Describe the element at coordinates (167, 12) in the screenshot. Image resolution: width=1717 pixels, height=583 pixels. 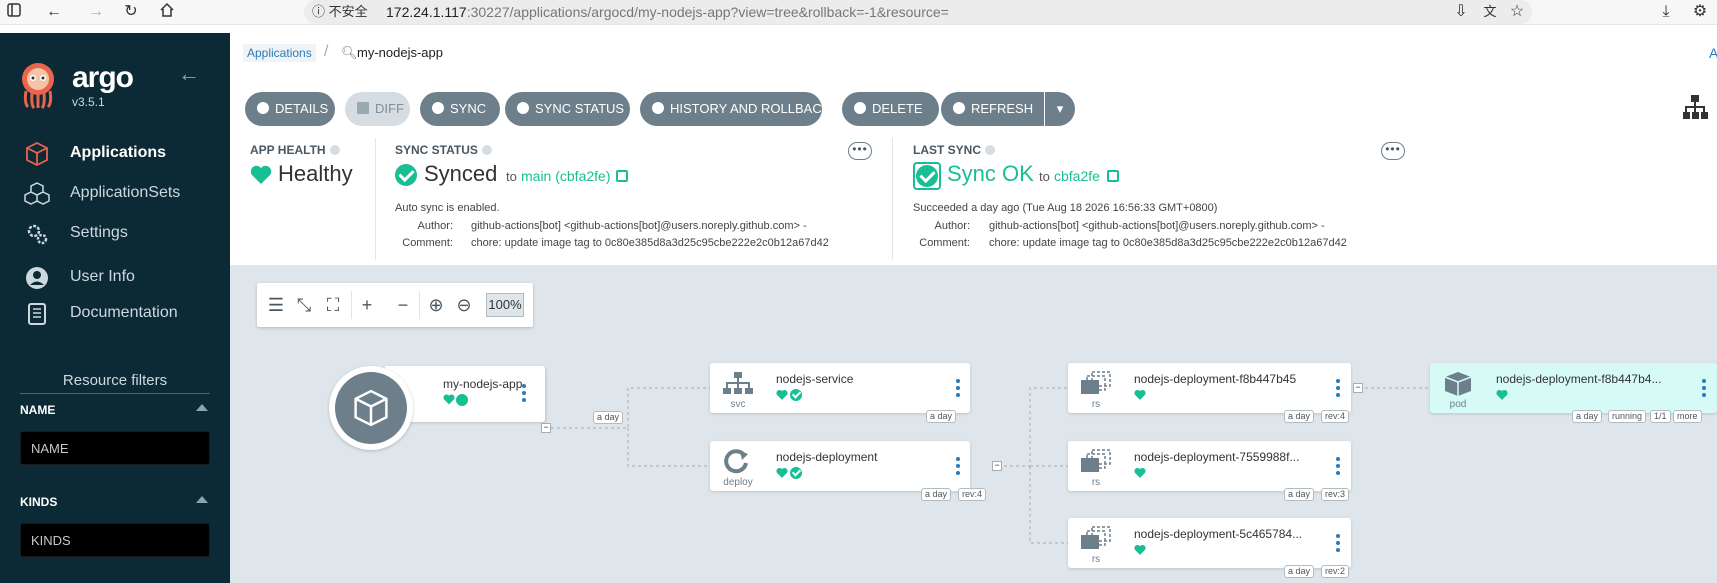
I see `home-icon` at that location.